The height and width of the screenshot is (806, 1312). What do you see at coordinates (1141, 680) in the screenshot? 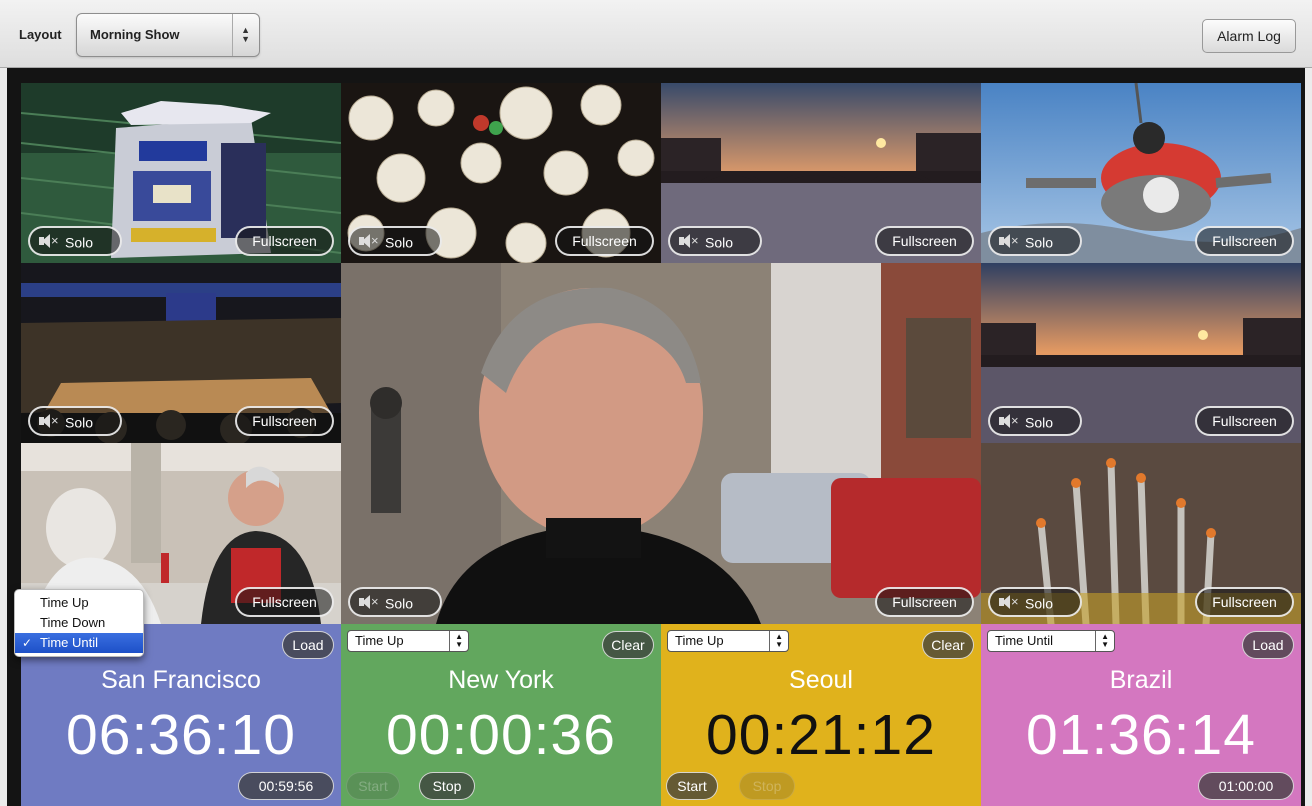
I see `clock-city: Brazil` at bounding box center [1141, 680].